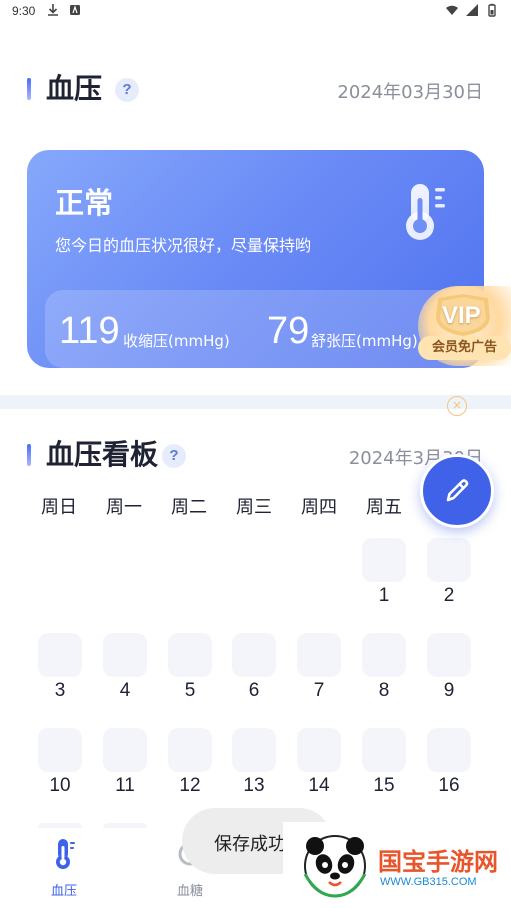 Image resolution: width=511 pixels, height=908 pixels. I want to click on calendar-day-number: 3, so click(60, 690).